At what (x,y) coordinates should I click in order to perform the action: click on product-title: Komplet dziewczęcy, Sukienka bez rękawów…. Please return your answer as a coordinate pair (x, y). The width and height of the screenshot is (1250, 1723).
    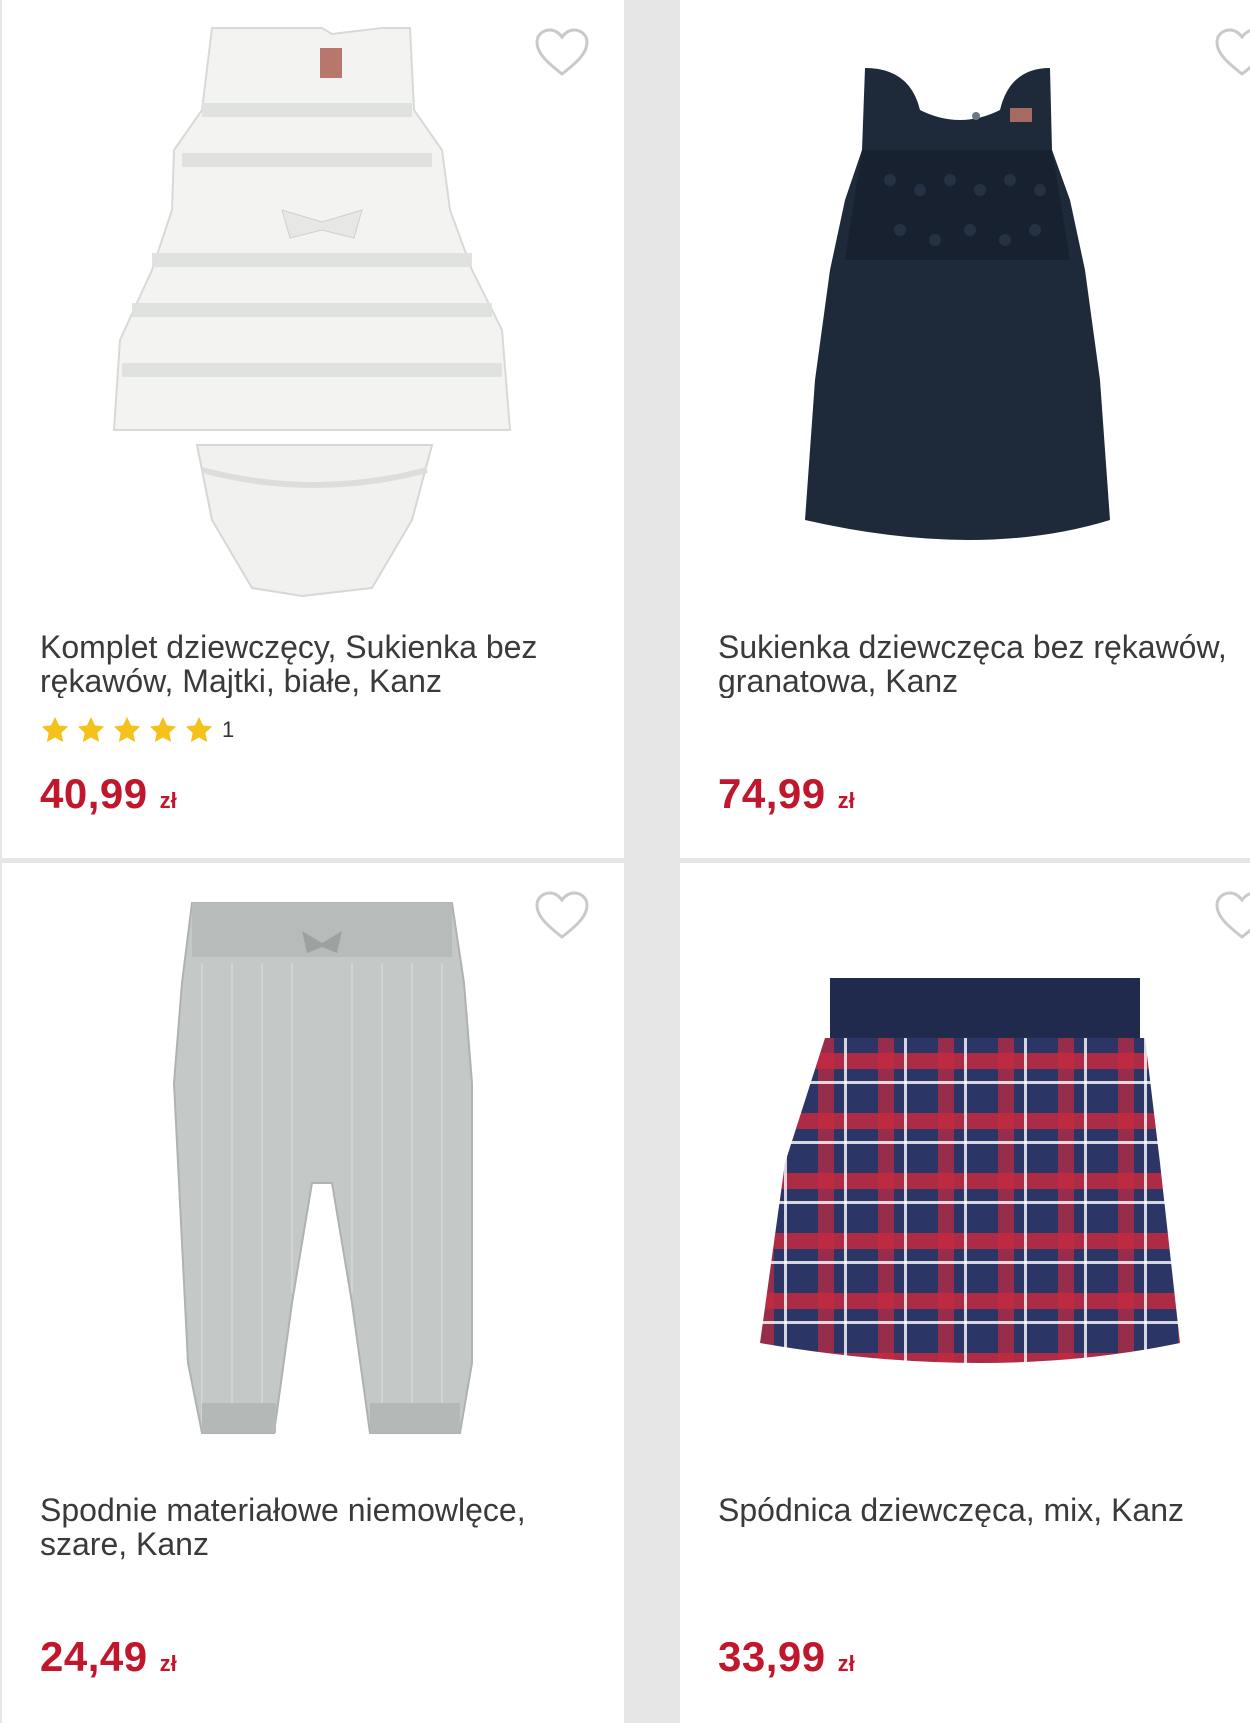
    Looking at the image, I should click on (320, 664).